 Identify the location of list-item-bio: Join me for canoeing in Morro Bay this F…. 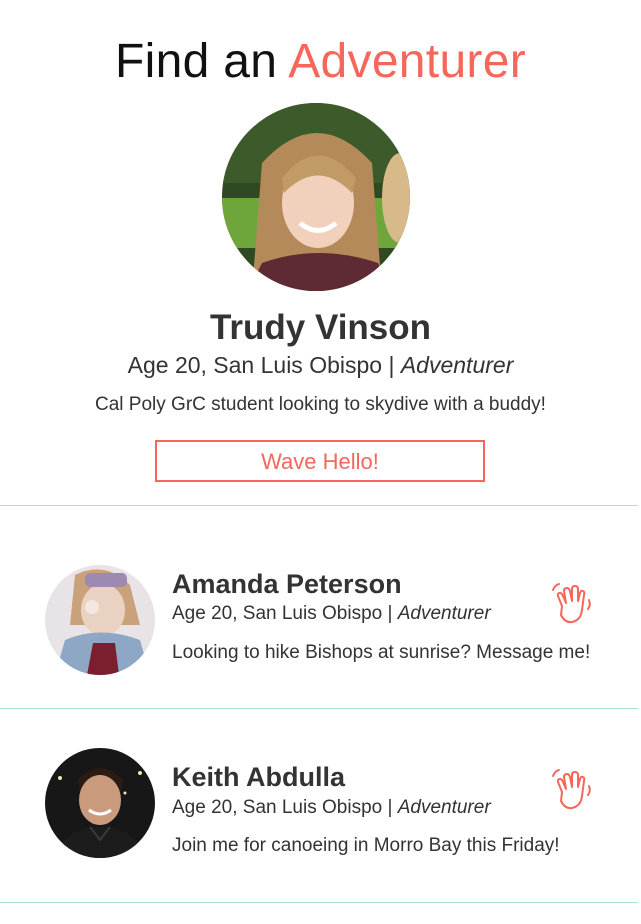
(366, 845).